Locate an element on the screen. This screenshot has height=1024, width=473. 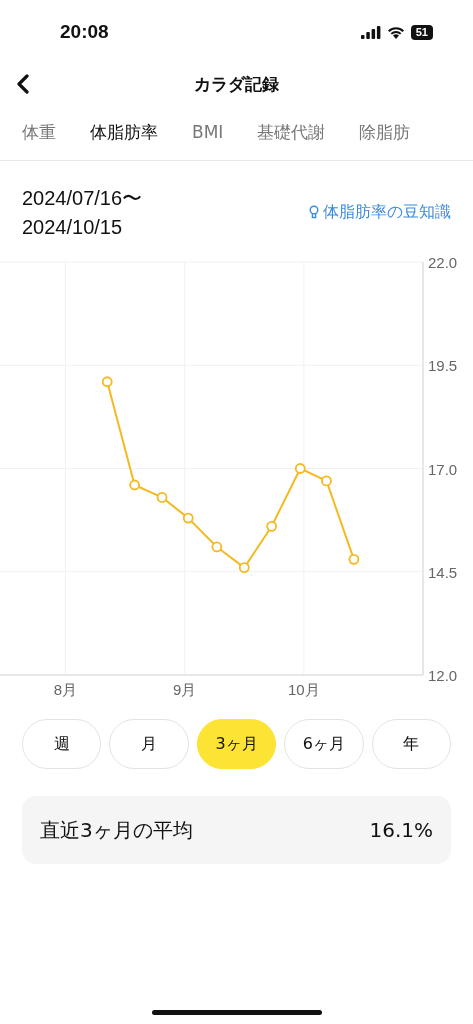
battery-indicator: 51 is located at coordinates (421, 32).